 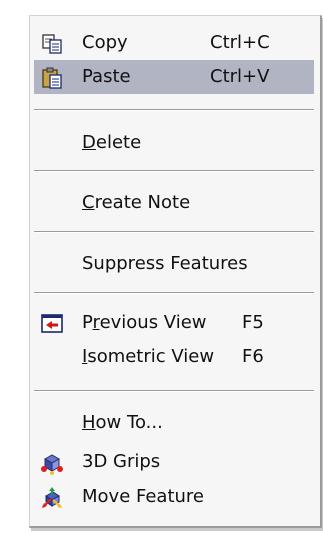 I want to click on menu-item-hotkey: C, so click(x=88, y=202).